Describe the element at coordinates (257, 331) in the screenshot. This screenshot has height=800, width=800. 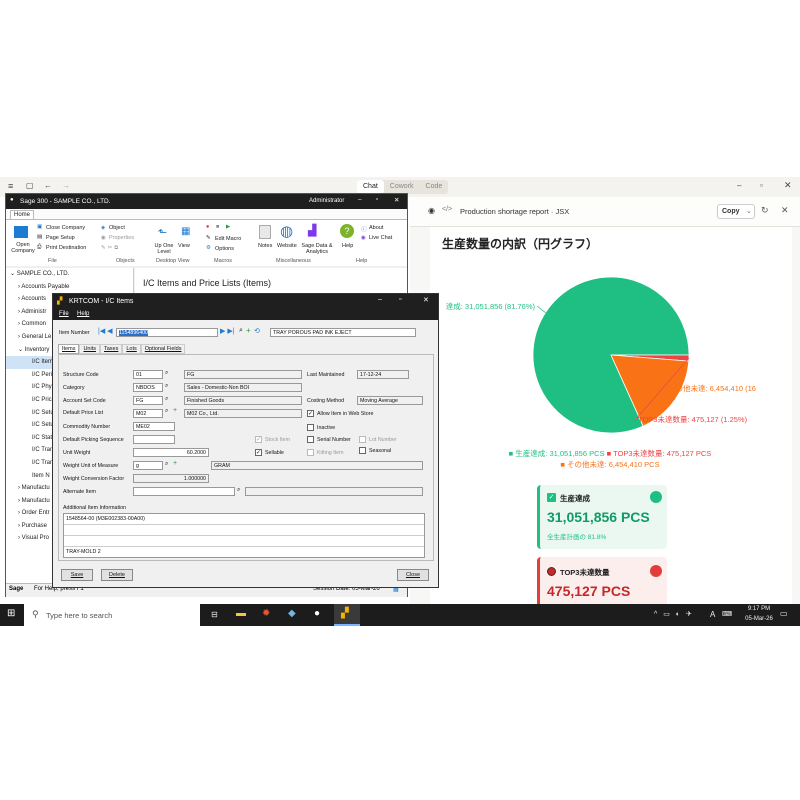
I see `zoom-icon: ⟲` at that location.